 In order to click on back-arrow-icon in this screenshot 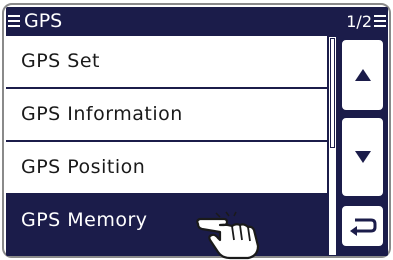, I will do `click(362, 227)`.